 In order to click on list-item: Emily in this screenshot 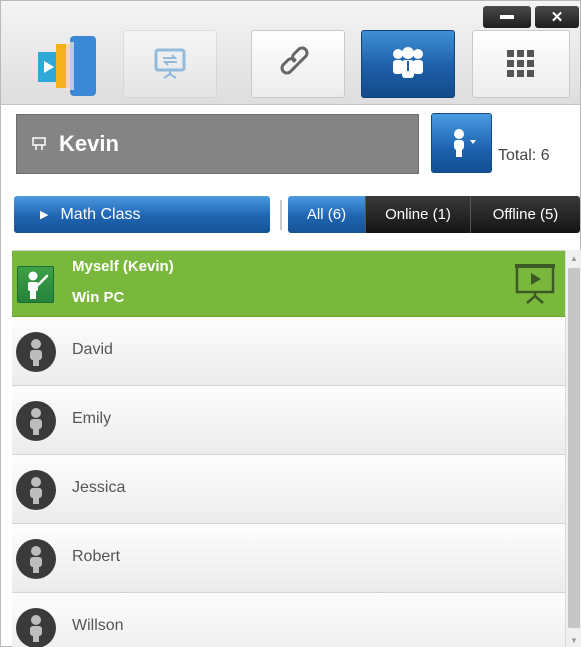, I will do `click(288, 420)`.